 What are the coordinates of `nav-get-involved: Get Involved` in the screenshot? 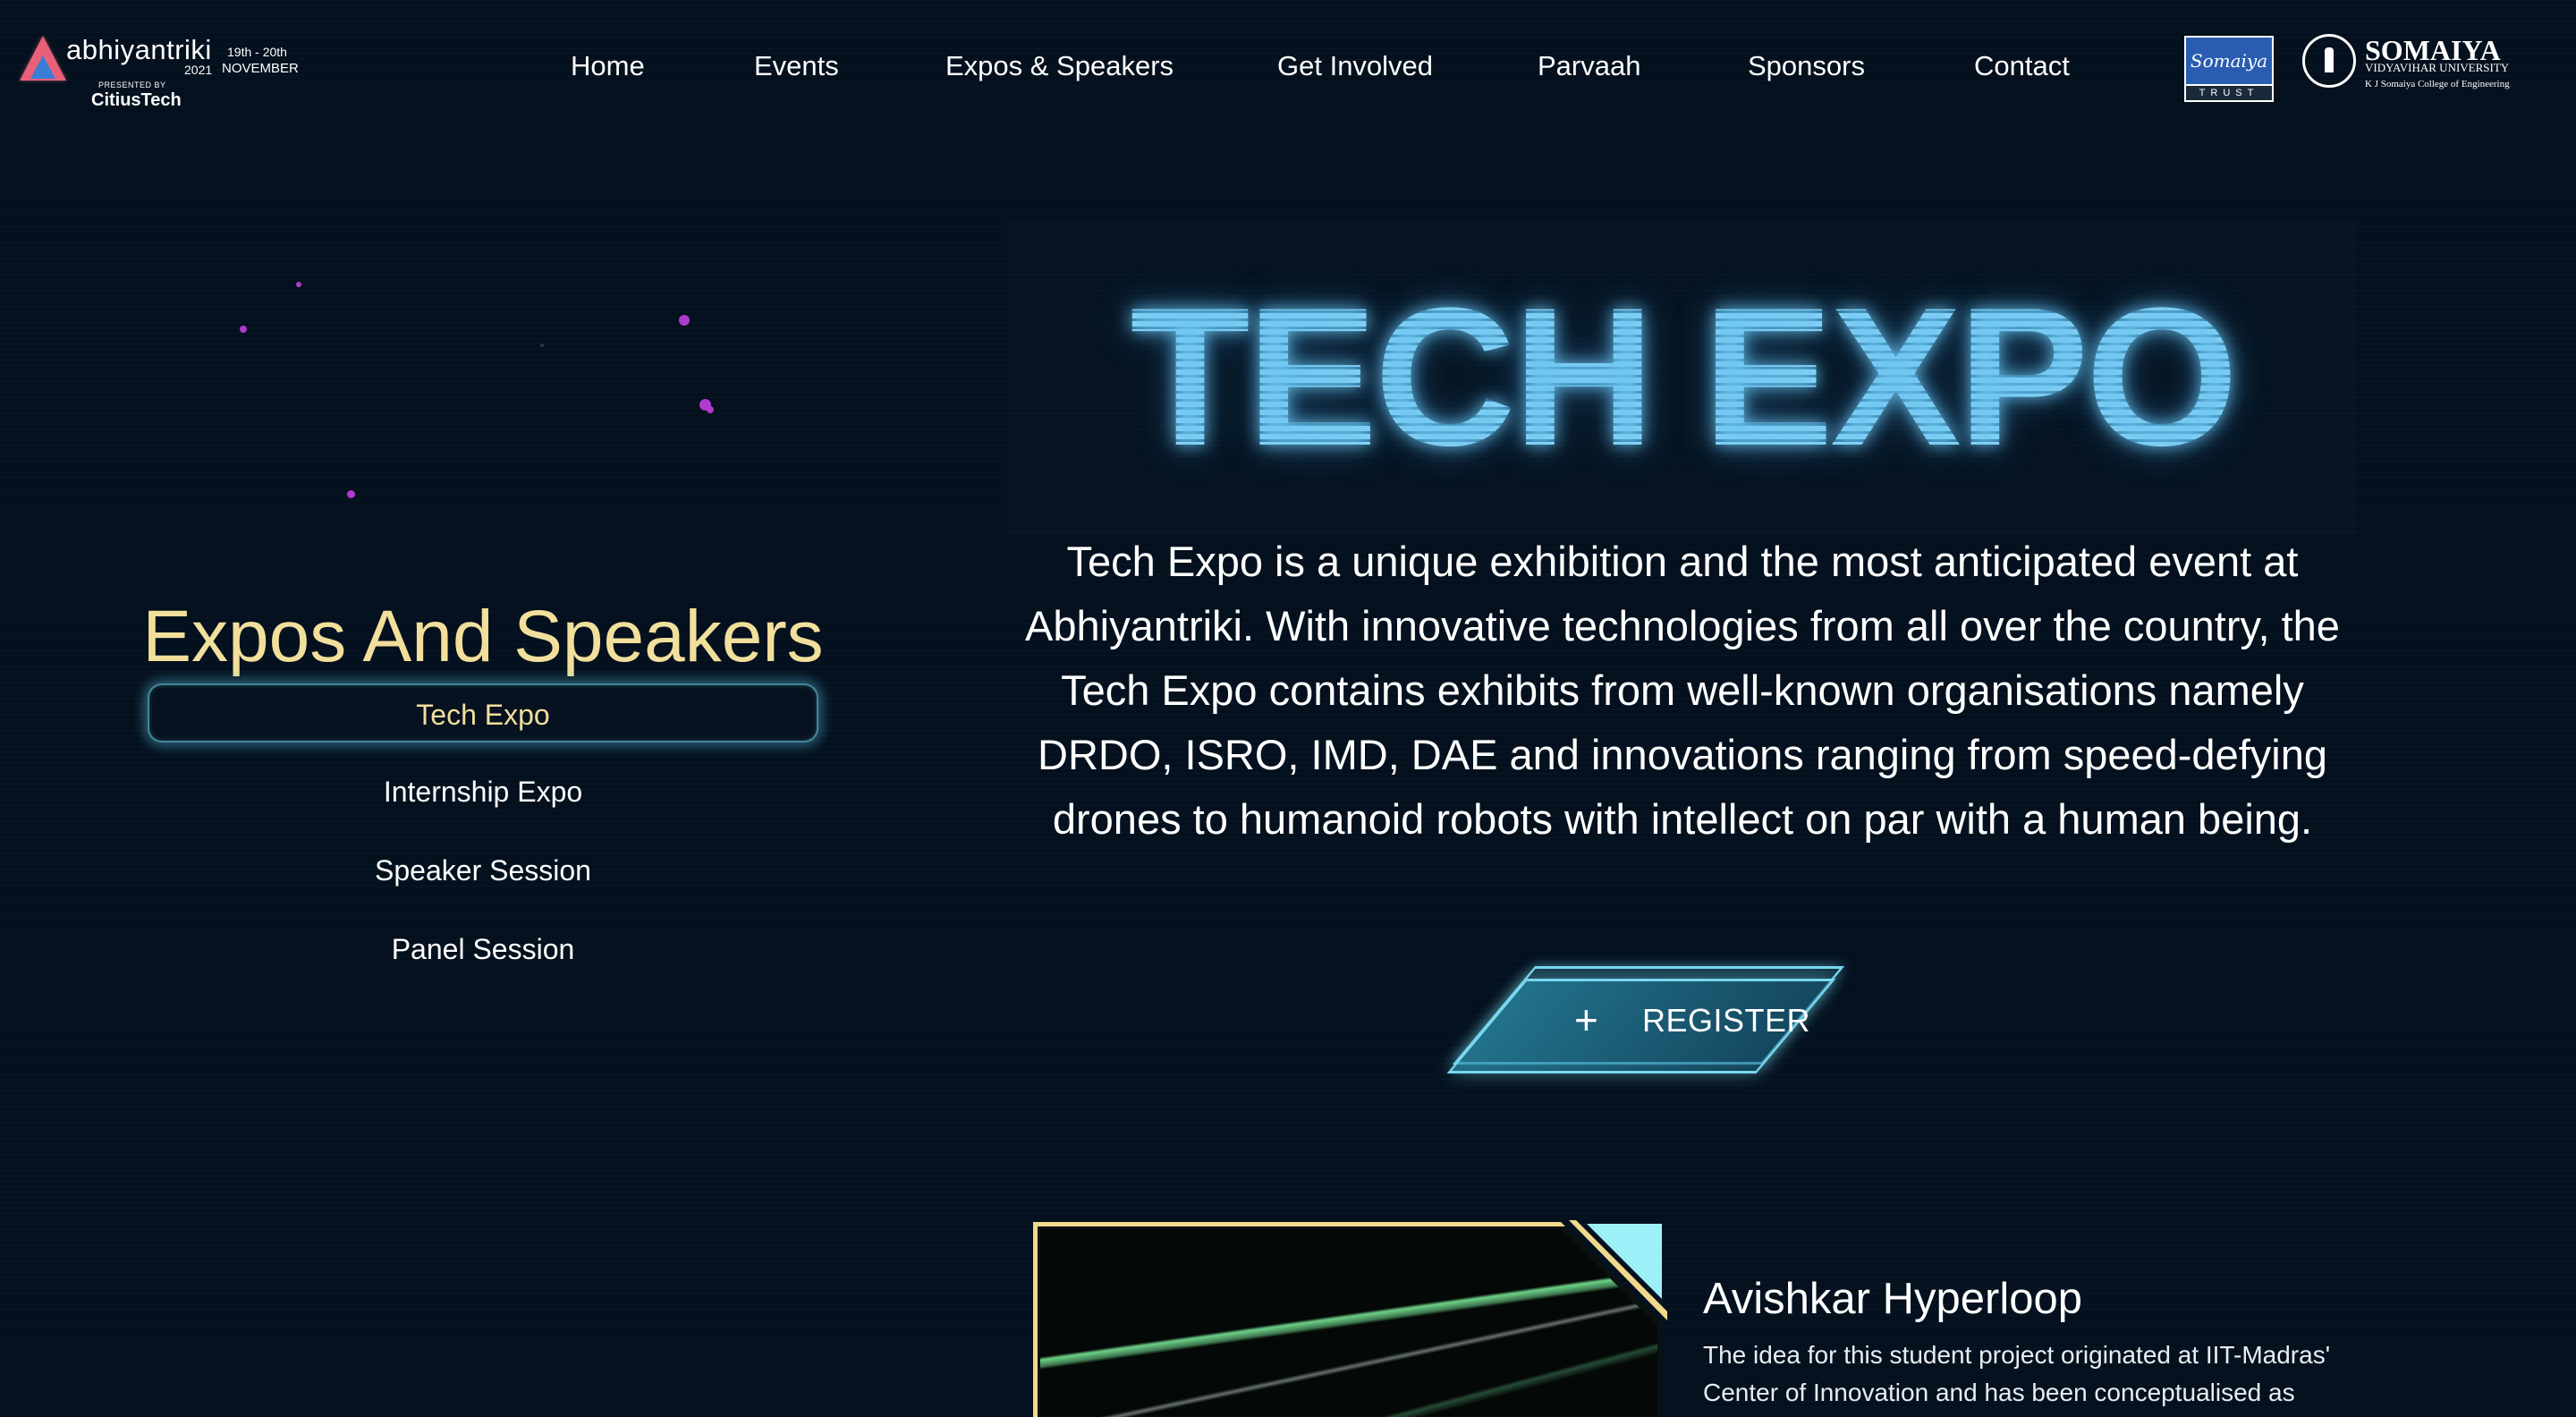 It's located at (1355, 66).